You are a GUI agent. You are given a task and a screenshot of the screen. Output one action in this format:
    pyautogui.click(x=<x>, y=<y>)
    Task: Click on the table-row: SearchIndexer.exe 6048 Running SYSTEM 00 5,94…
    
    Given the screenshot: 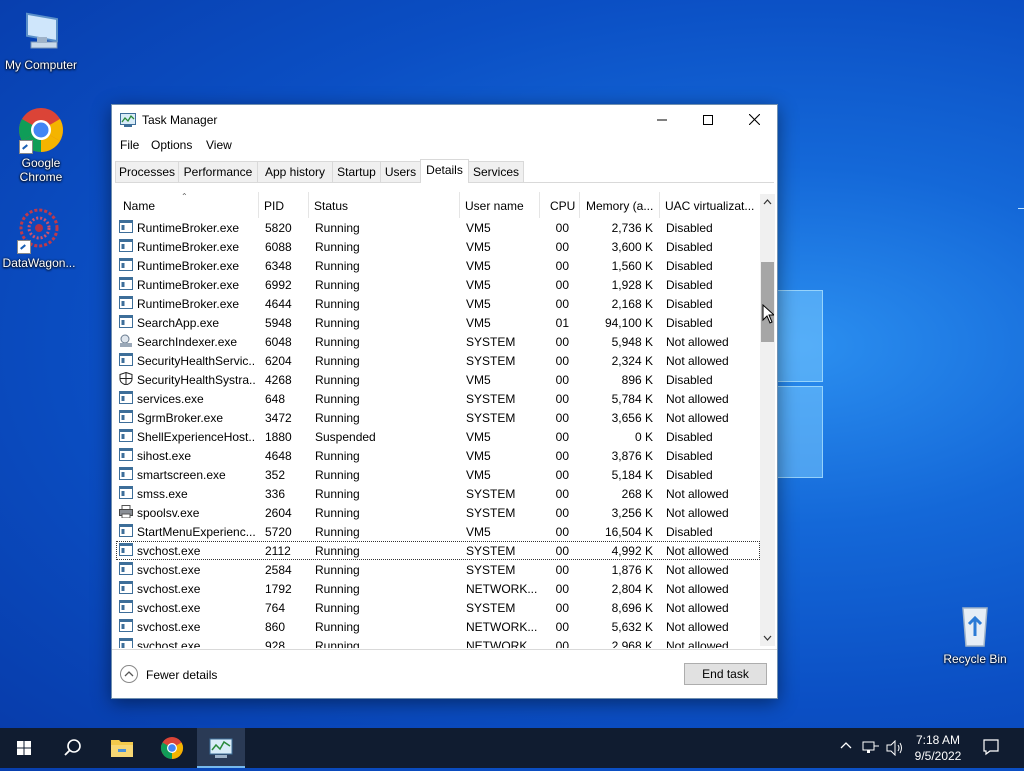 What is the action you would take?
    pyautogui.click(x=437, y=341)
    